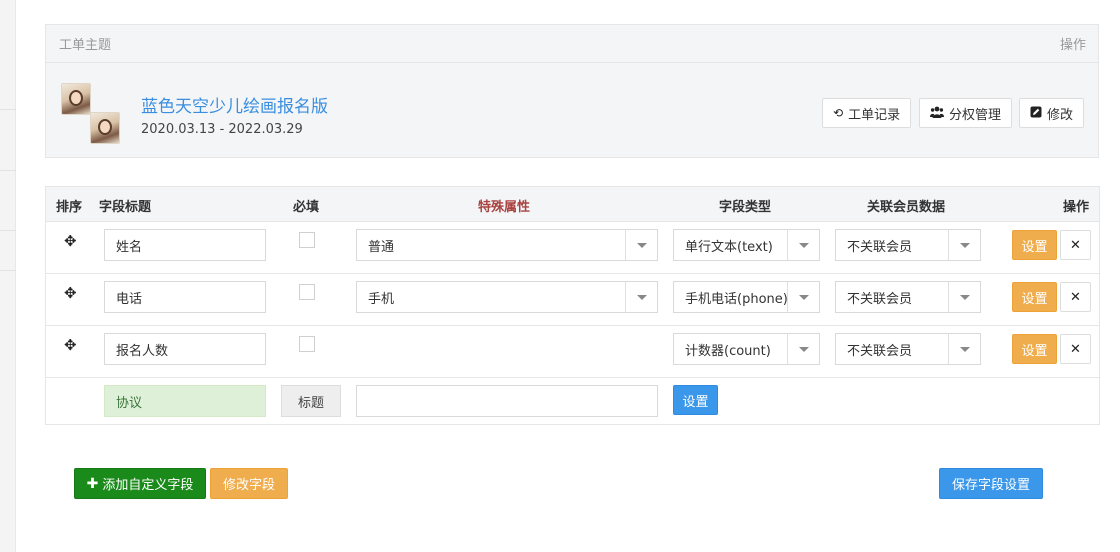  What do you see at coordinates (311, 401) in the screenshot?
I see `agreement-title-button: 标题` at bounding box center [311, 401].